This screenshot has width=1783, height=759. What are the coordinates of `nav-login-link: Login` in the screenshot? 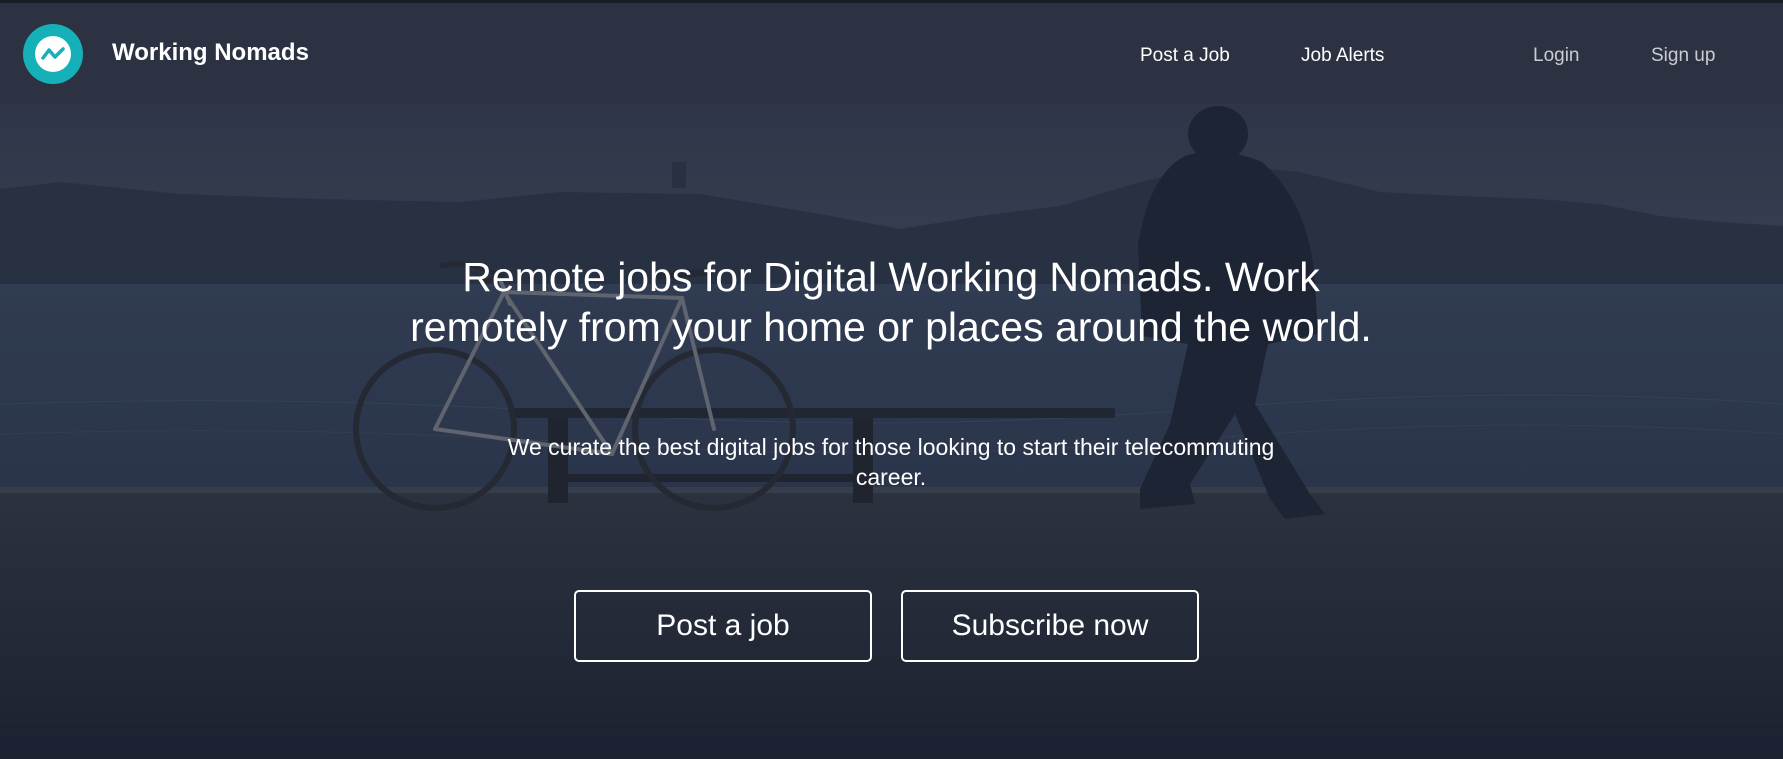 It's located at (1556, 56).